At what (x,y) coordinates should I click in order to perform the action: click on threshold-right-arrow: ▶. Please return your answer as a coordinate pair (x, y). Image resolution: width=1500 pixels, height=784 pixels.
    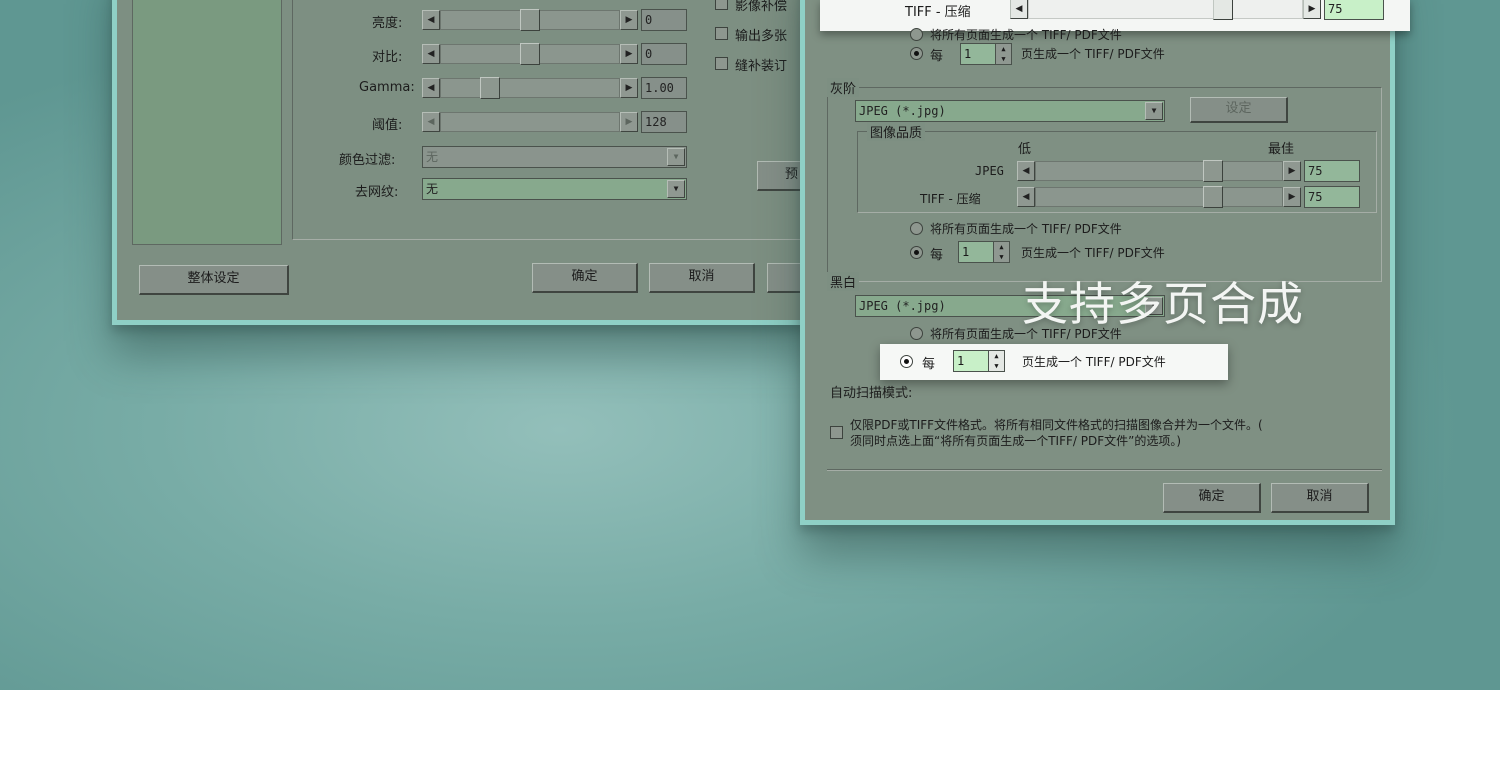
    Looking at the image, I should click on (629, 122).